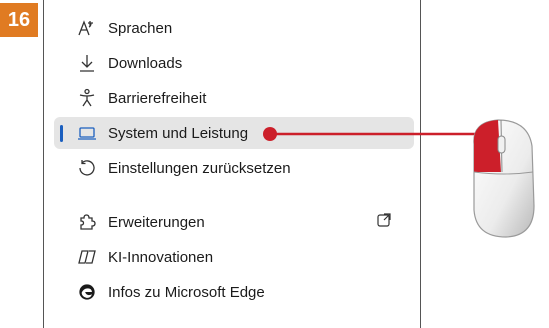 Image resolution: width=549 pixels, height=328 pixels. I want to click on menu-item-infos-zu-microsoft-edge: Infos zu Microsoft Edge, so click(234, 292).